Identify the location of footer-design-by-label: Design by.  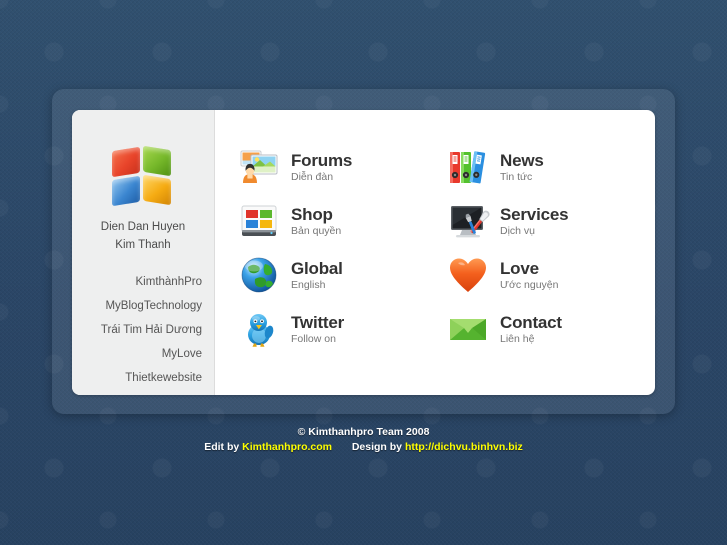
(377, 447).